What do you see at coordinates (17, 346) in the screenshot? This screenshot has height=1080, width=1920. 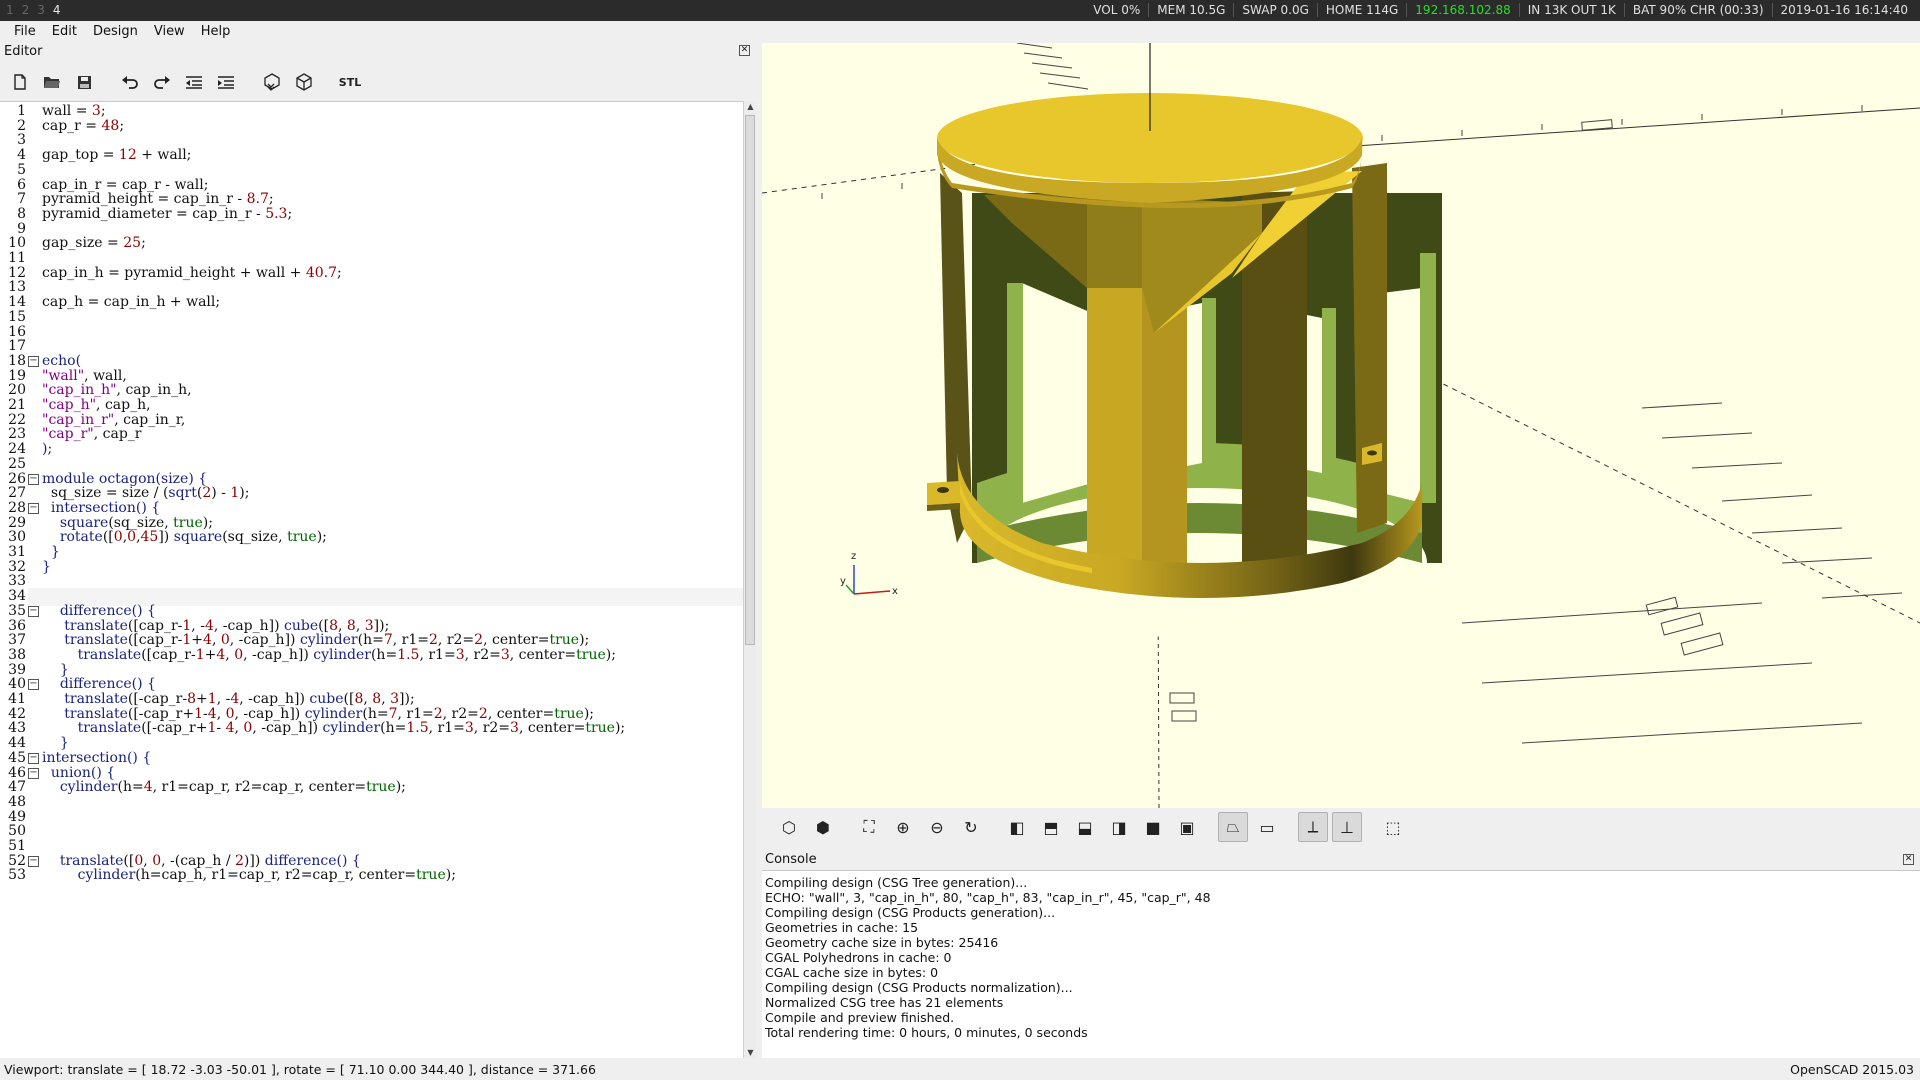 I see `line-number: 17` at bounding box center [17, 346].